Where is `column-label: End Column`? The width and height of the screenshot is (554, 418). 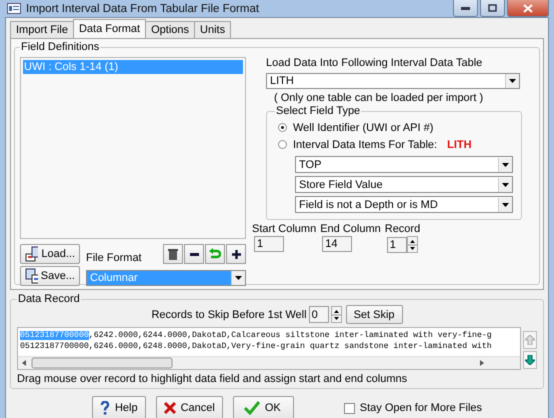
column-label: End Column is located at coordinates (350, 229).